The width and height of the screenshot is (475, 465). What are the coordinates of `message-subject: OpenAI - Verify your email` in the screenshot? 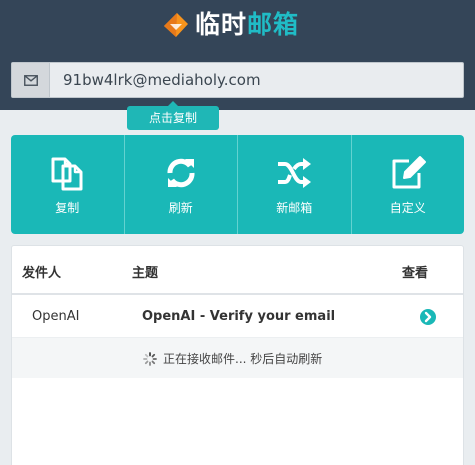 It's located at (238, 316).